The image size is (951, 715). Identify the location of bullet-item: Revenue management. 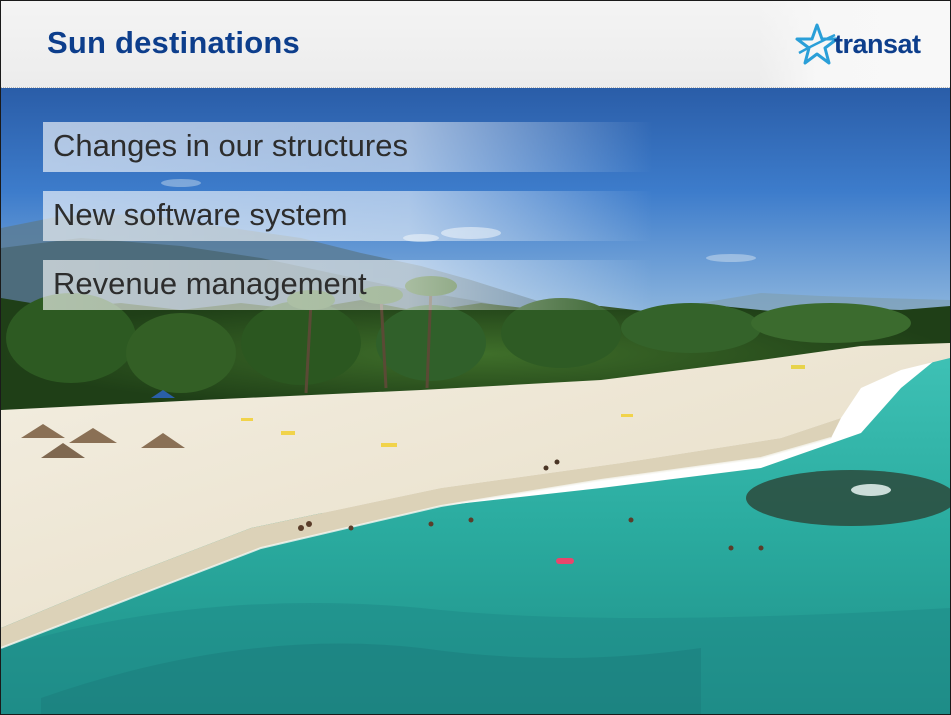
(348, 285).